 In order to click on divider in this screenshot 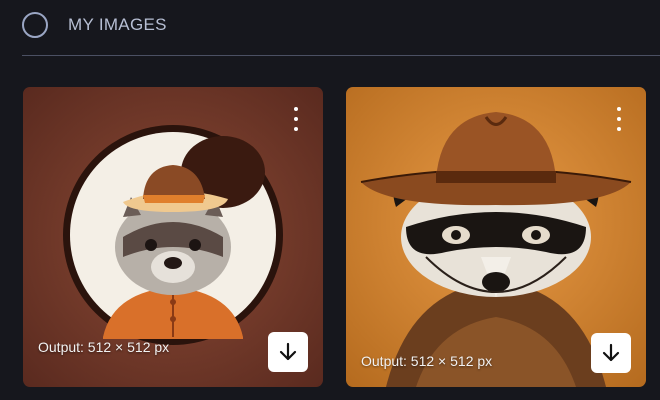, I will do `click(341, 55)`.